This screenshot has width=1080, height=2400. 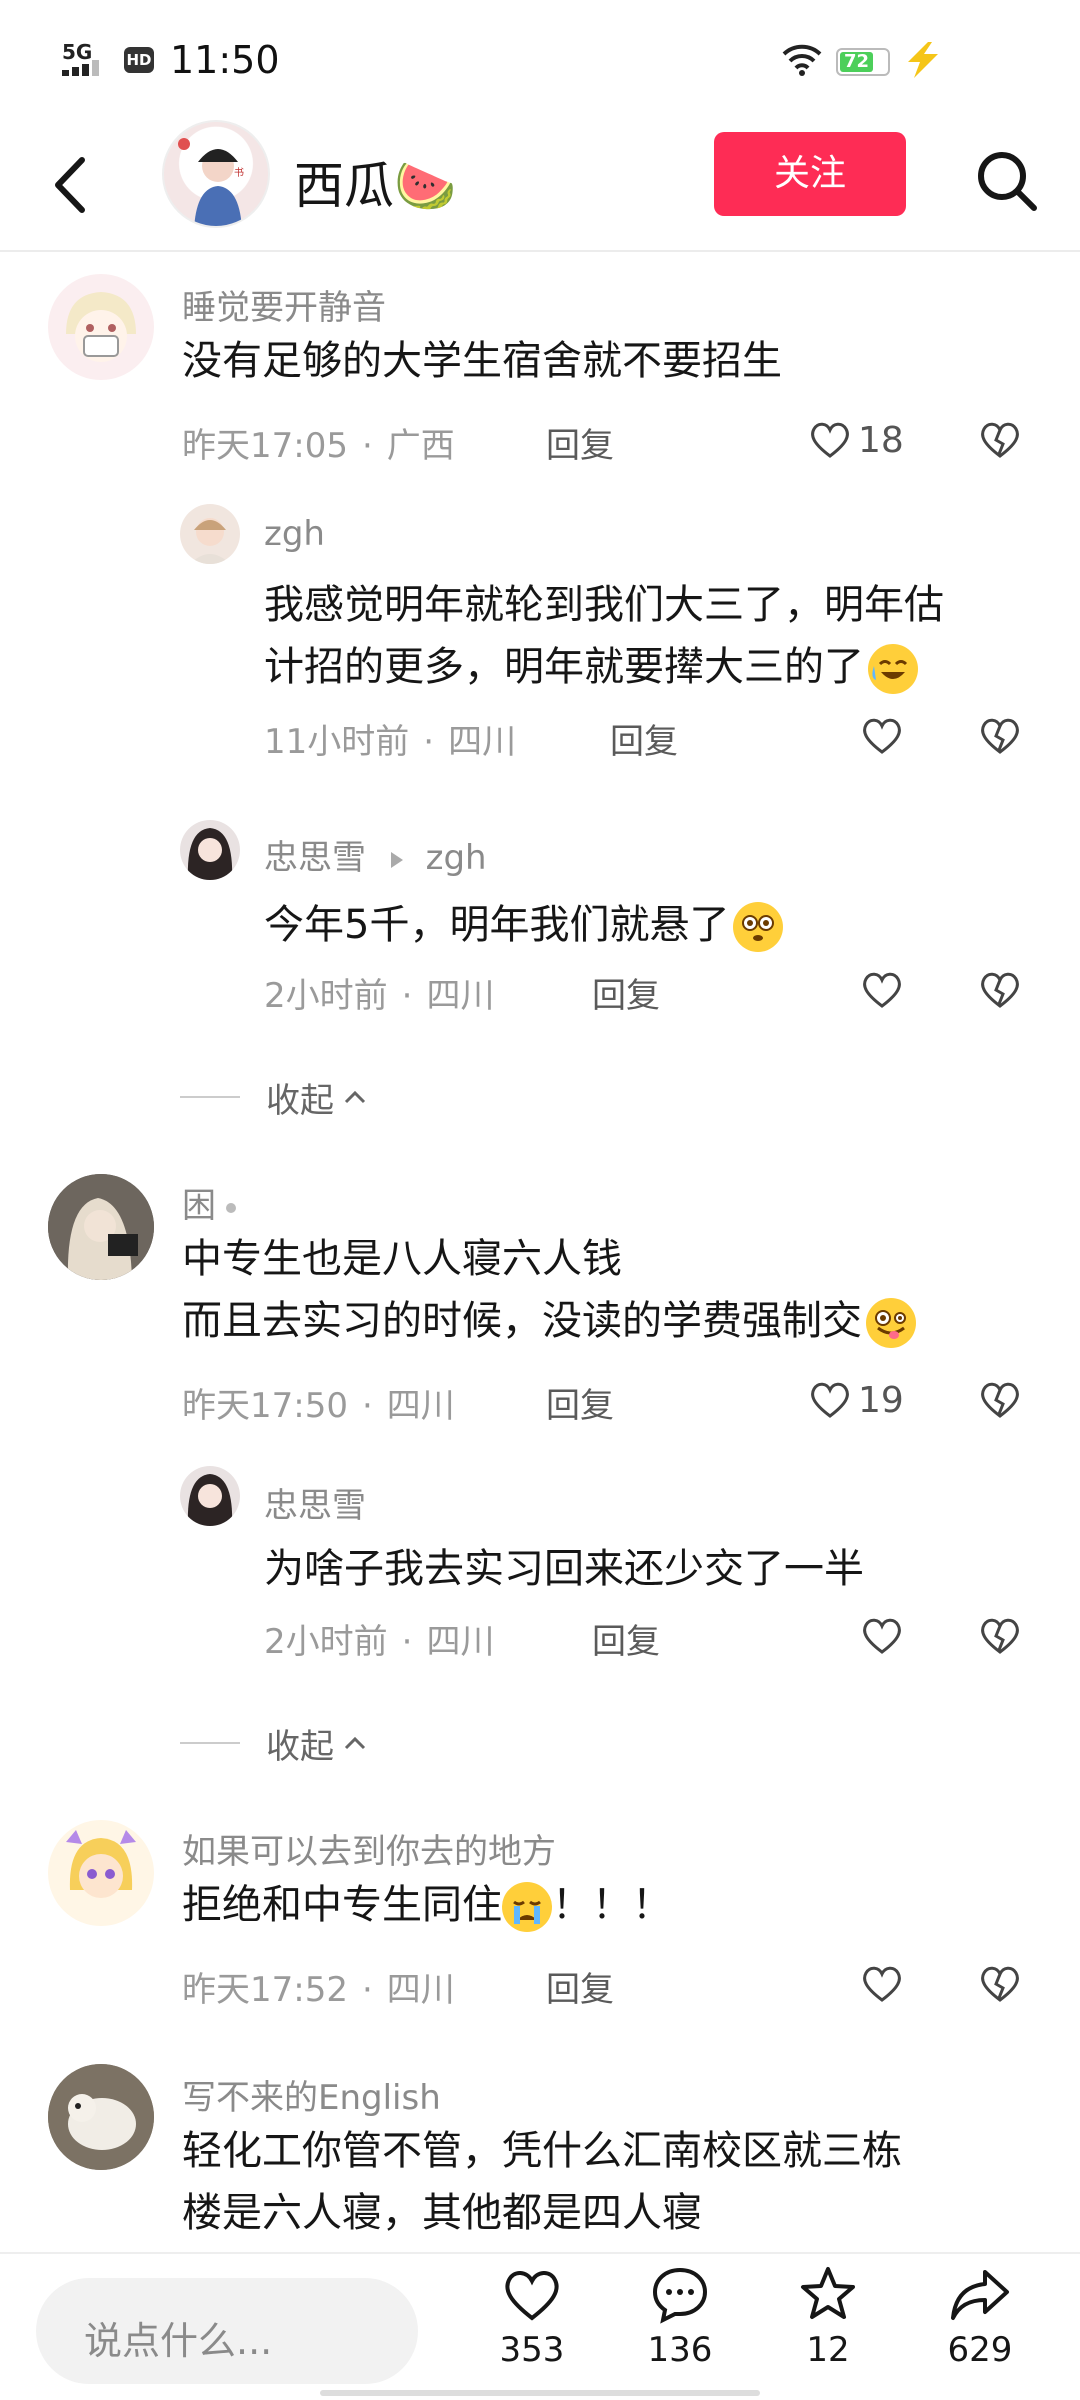 I want to click on commenter-name: 写不来的English, so click(x=311, y=2094).